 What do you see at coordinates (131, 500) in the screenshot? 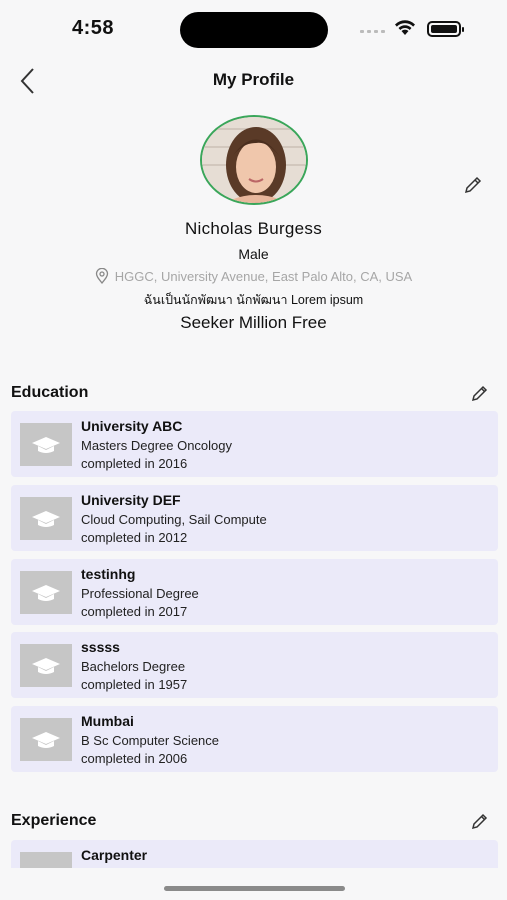
I see `education-school: University DEF` at bounding box center [131, 500].